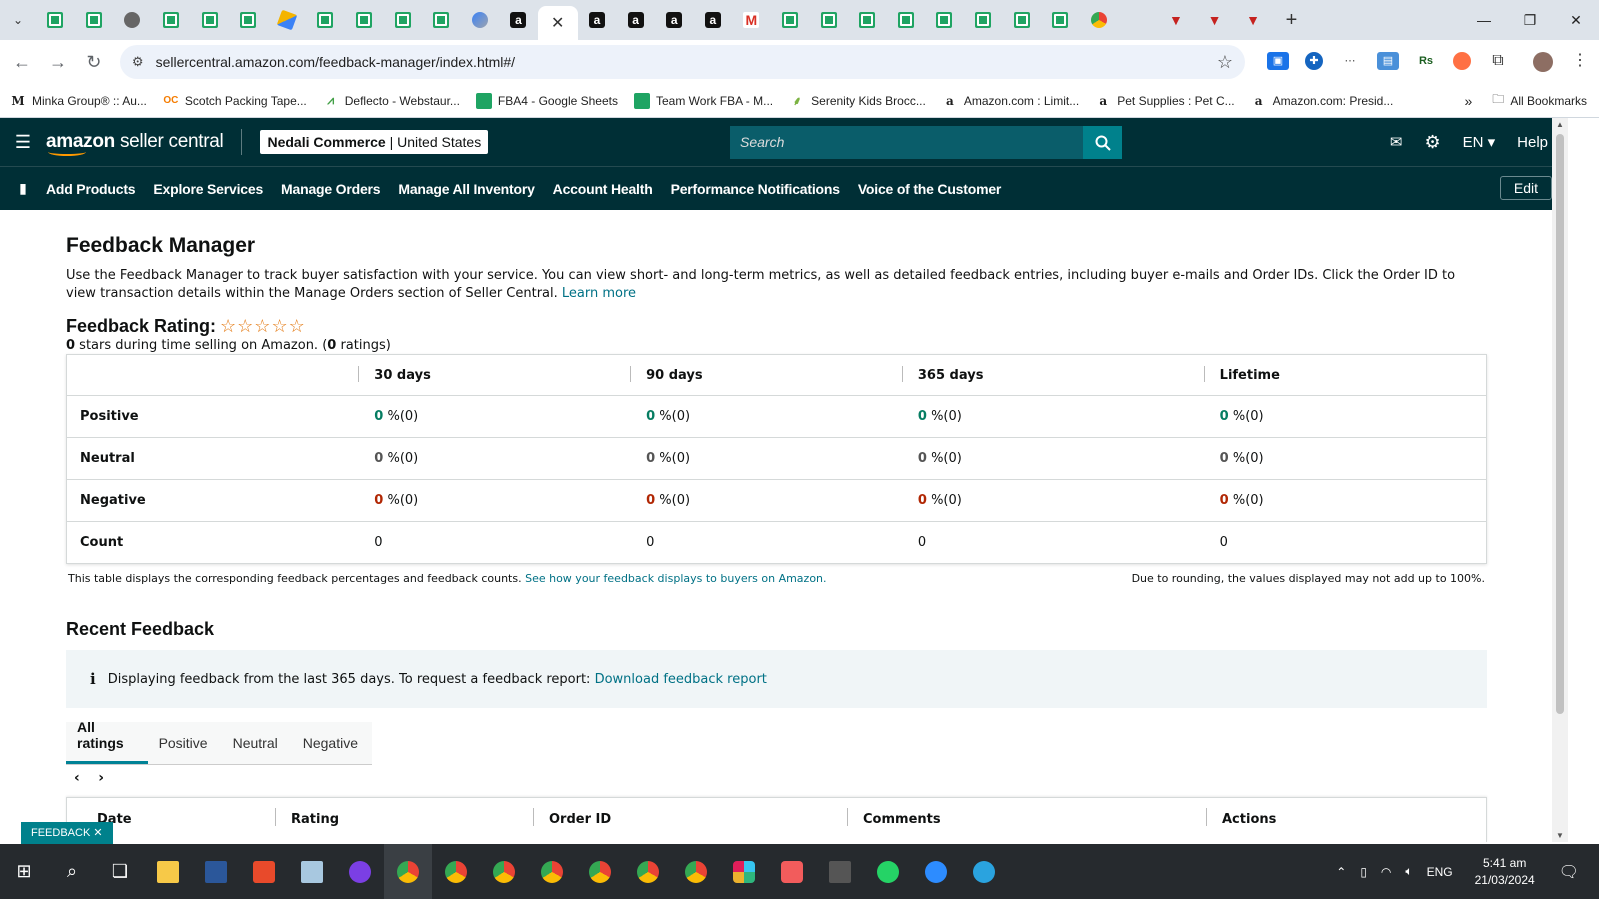 The image size is (1599, 899). I want to click on word-icon, so click(216, 871).